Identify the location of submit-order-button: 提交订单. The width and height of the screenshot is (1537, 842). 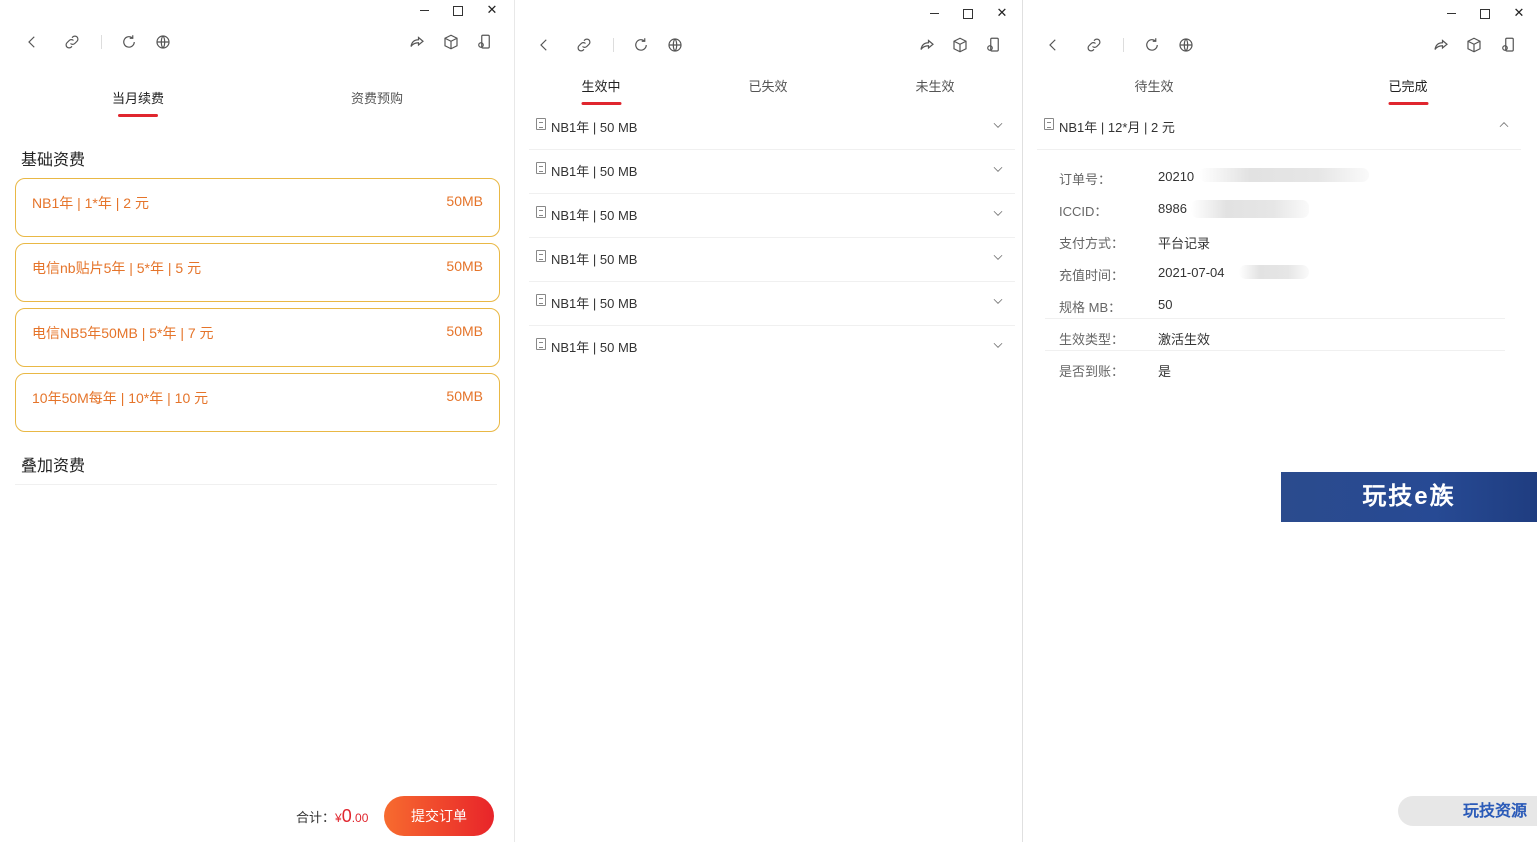
(439, 816).